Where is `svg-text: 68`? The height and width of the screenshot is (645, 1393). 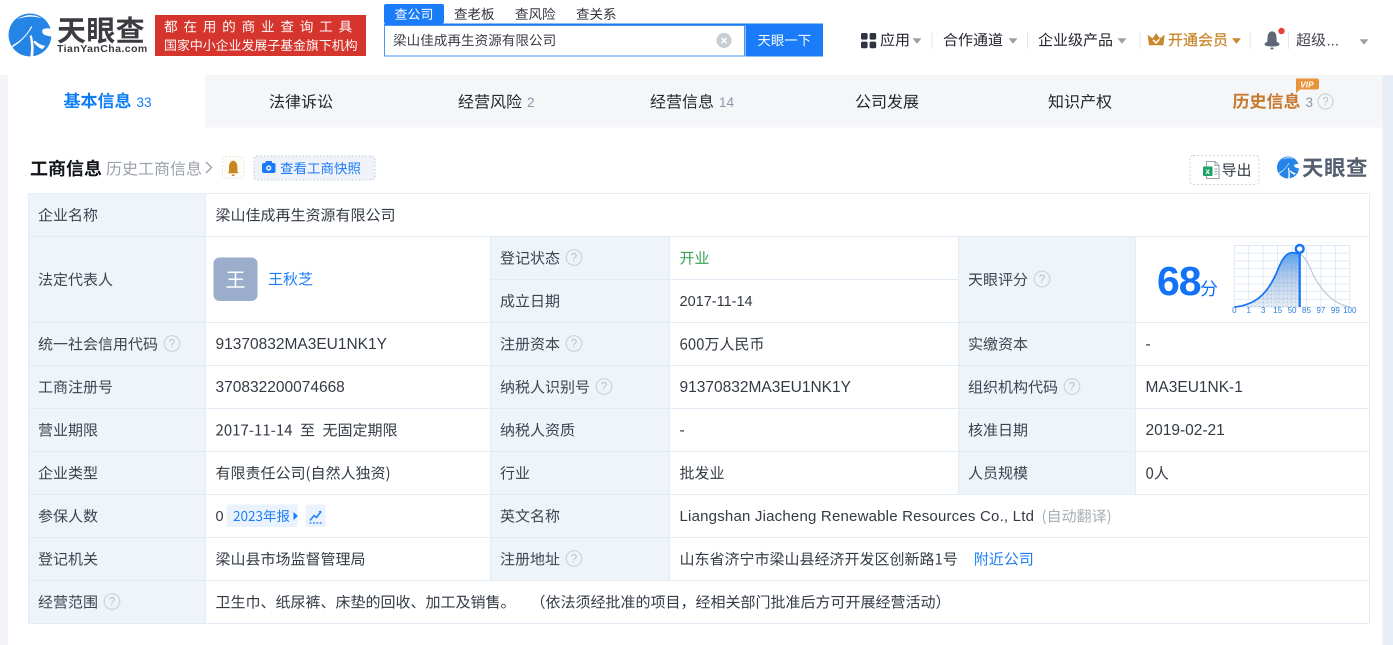
svg-text: 68 is located at coordinates (1179, 281).